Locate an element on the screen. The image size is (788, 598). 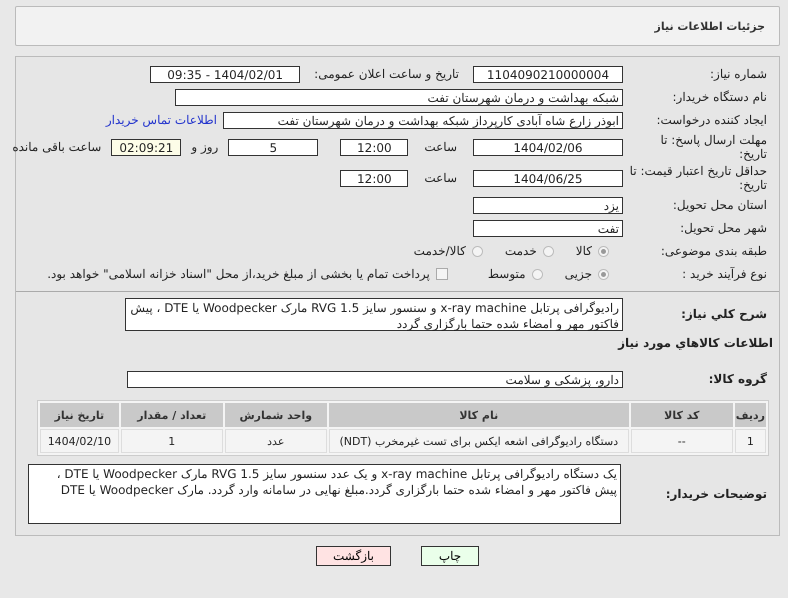
days-field: 5 is located at coordinates (273, 147).